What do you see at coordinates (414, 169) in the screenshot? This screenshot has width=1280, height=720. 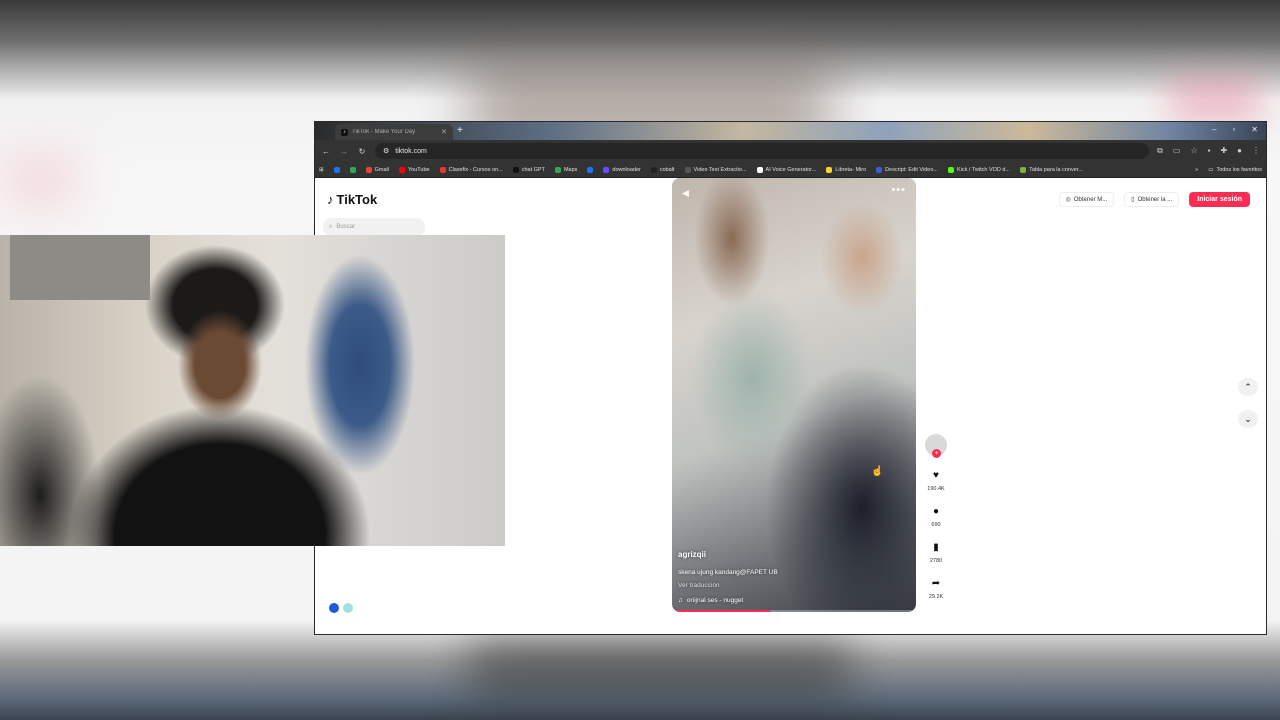 I see `bookmark-item: YouTube` at bounding box center [414, 169].